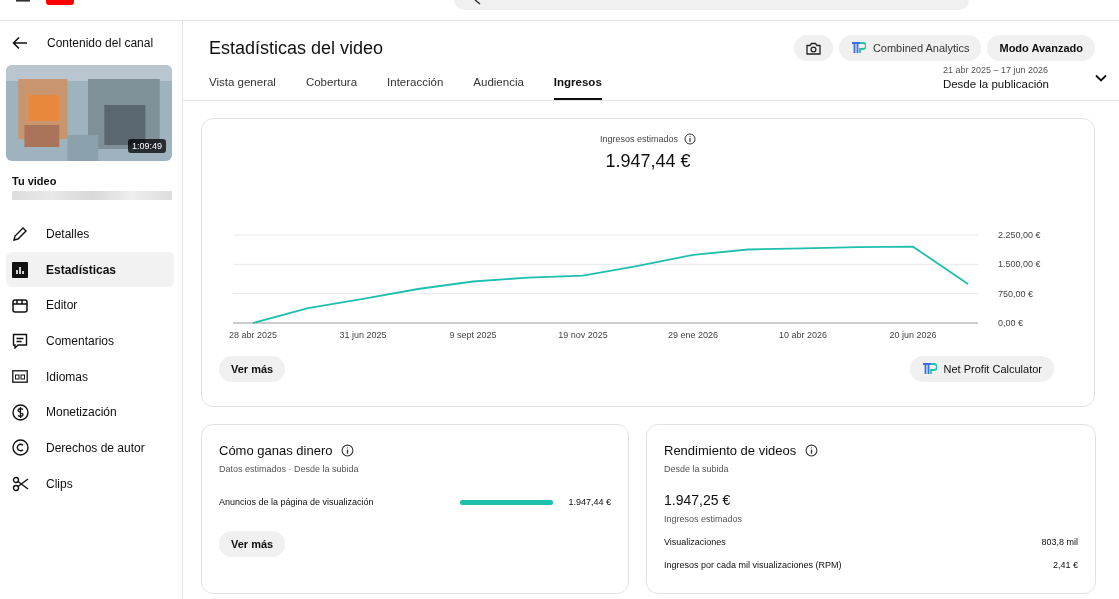 Image resolution: width=1119 pixels, height=599 pixels. Describe the element at coordinates (363, 335) in the screenshot. I see `x-tick-label: 31 jun 2025` at that location.